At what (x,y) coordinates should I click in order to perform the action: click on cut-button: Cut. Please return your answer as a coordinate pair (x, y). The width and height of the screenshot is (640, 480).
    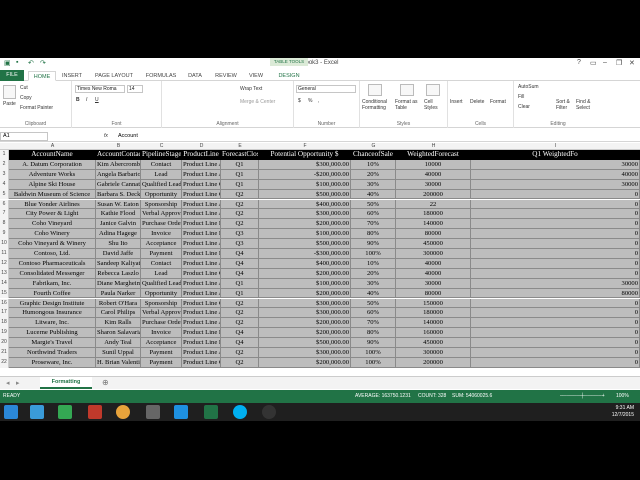
    Looking at the image, I should click on (24, 88).